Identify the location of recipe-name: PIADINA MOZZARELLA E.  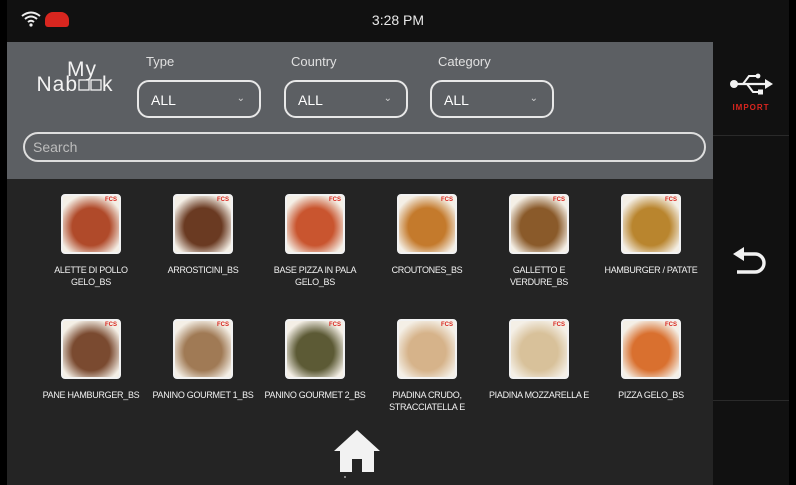
(539, 395).